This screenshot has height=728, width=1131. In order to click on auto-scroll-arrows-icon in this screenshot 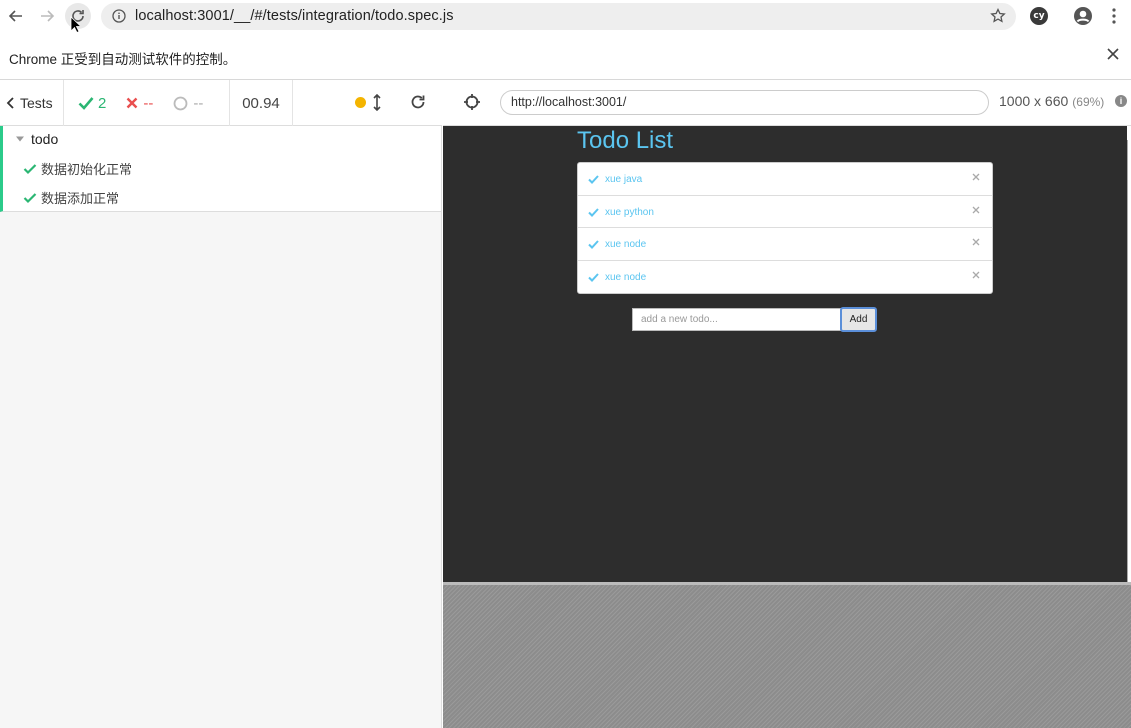, I will do `click(377, 102)`.